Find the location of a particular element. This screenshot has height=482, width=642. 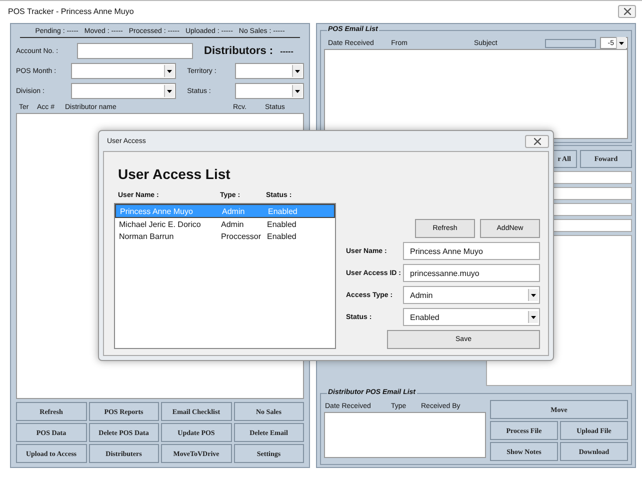

distributors-count: ----- is located at coordinates (287, 51).